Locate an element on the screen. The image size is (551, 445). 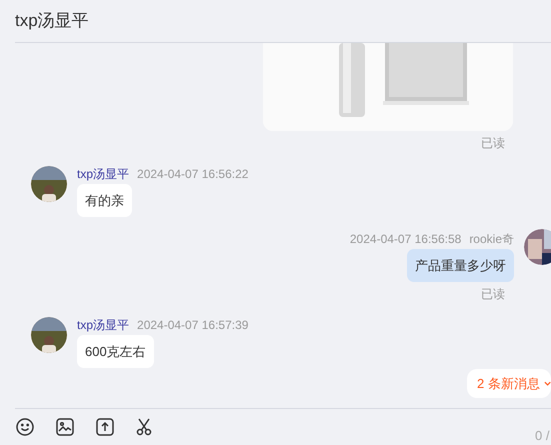
chevron-down-icon is located at coordinates (547, 383).